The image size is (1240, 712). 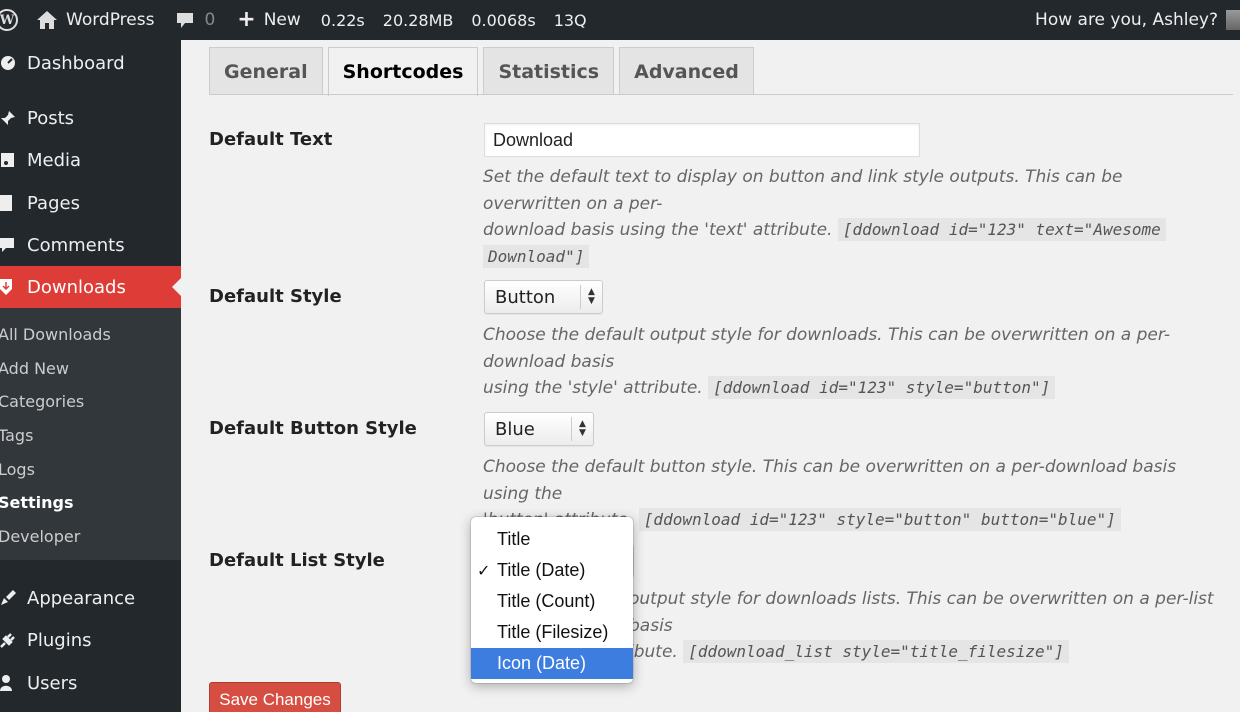 I want to click on my-account: How are you, Ashley?, so click(x=1126, y=20).